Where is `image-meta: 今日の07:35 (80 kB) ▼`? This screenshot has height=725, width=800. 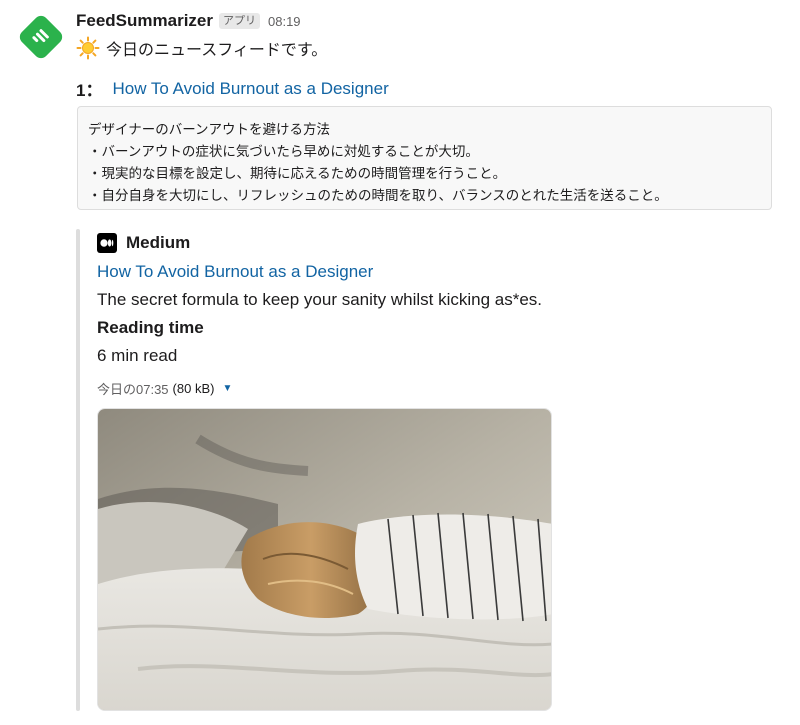
image-meta: 今日の07:35 (80 kB) ▼ is located at coordinates (437, 388).